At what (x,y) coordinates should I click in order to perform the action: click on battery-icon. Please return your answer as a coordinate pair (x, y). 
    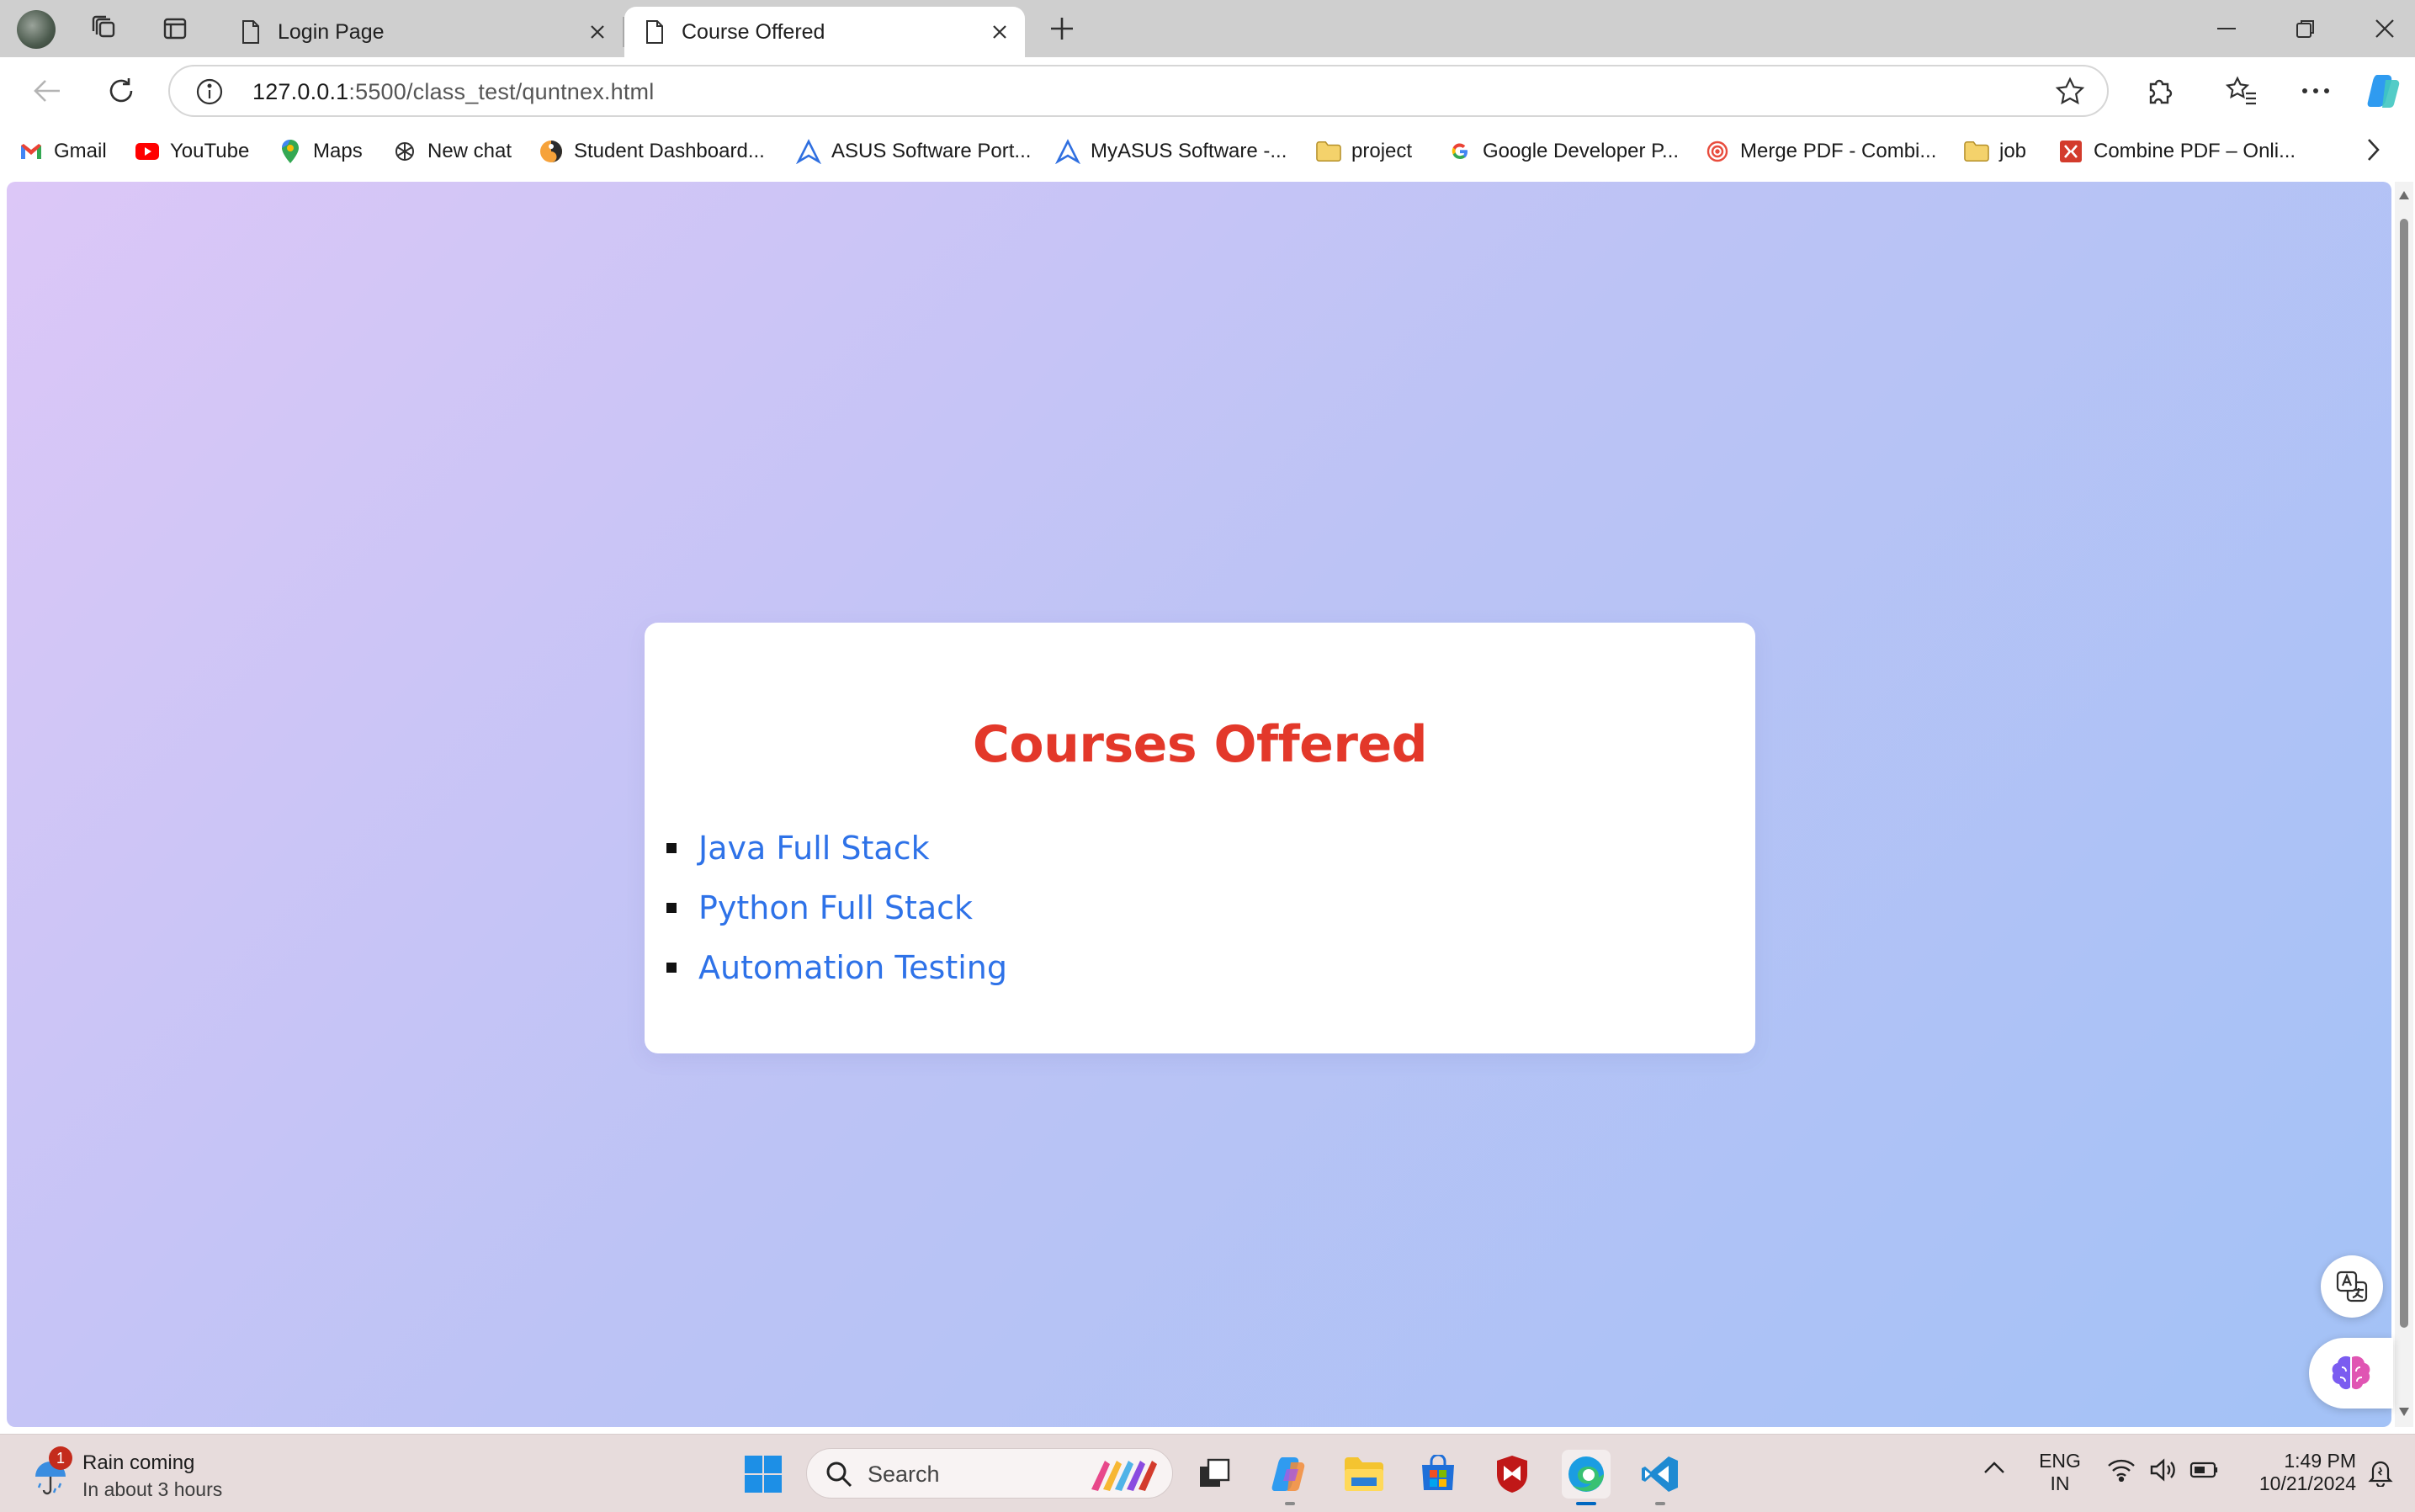
    Looking at the image, I should click on (2204, 1470).